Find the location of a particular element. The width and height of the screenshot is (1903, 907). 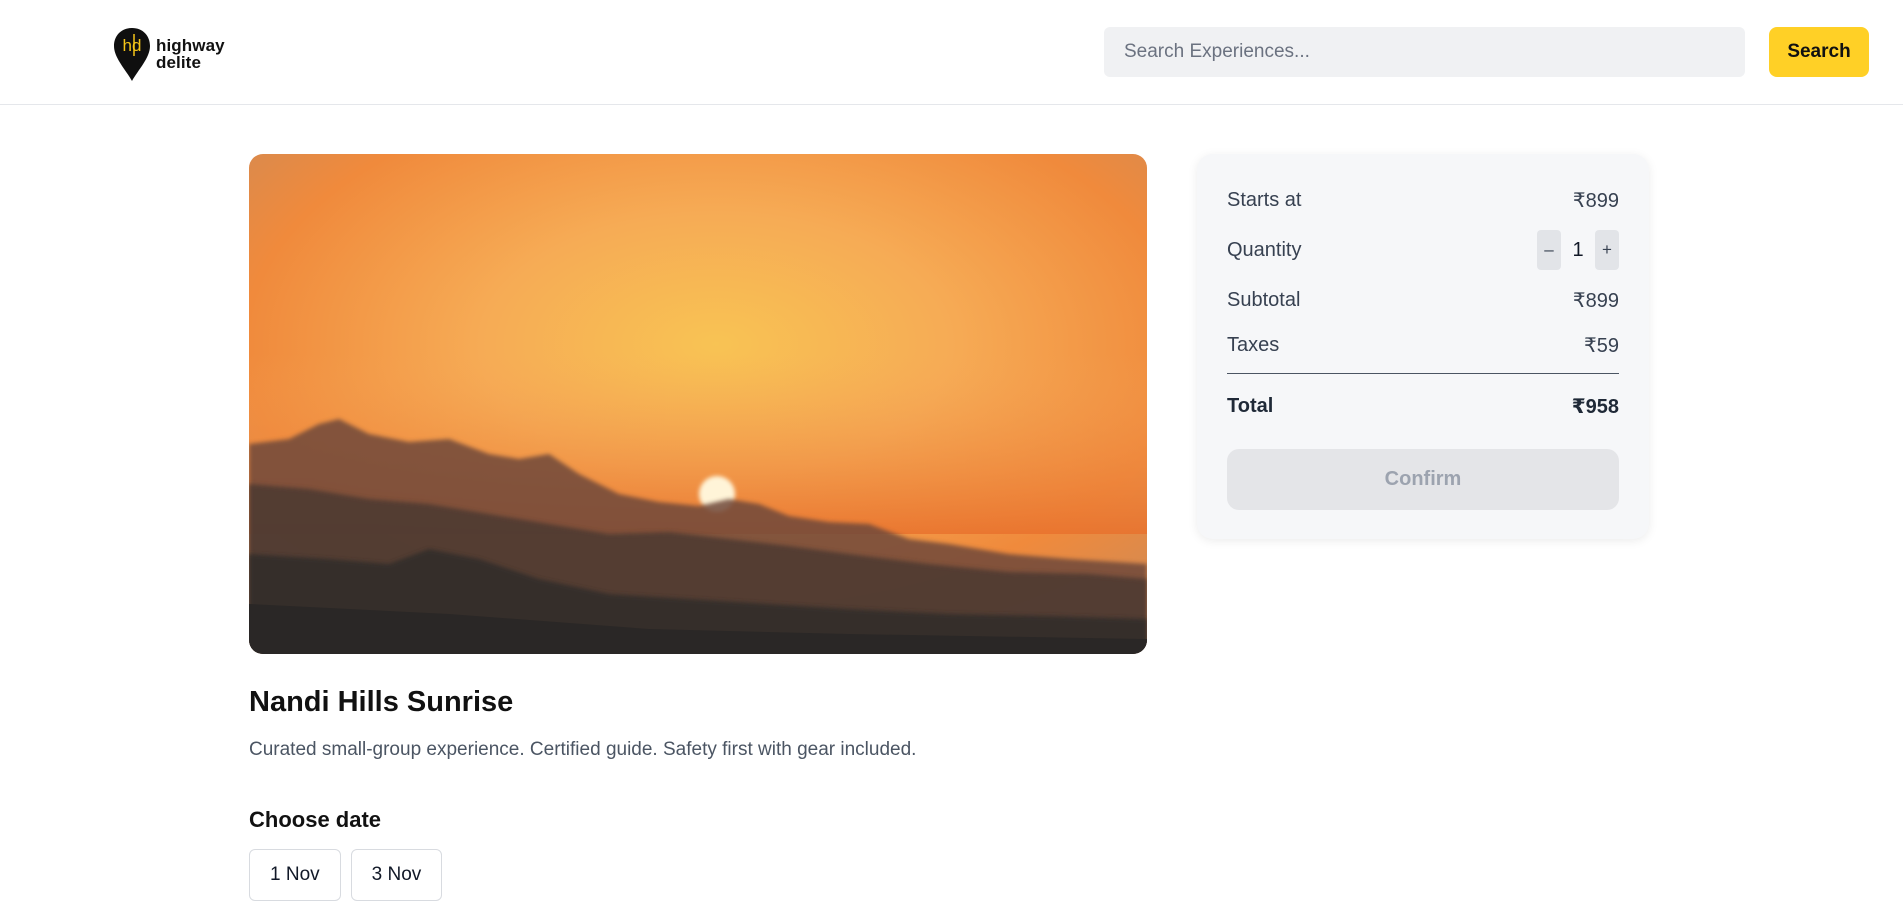

starts-at-label: Starts at is located at coordinates (1264, 200).